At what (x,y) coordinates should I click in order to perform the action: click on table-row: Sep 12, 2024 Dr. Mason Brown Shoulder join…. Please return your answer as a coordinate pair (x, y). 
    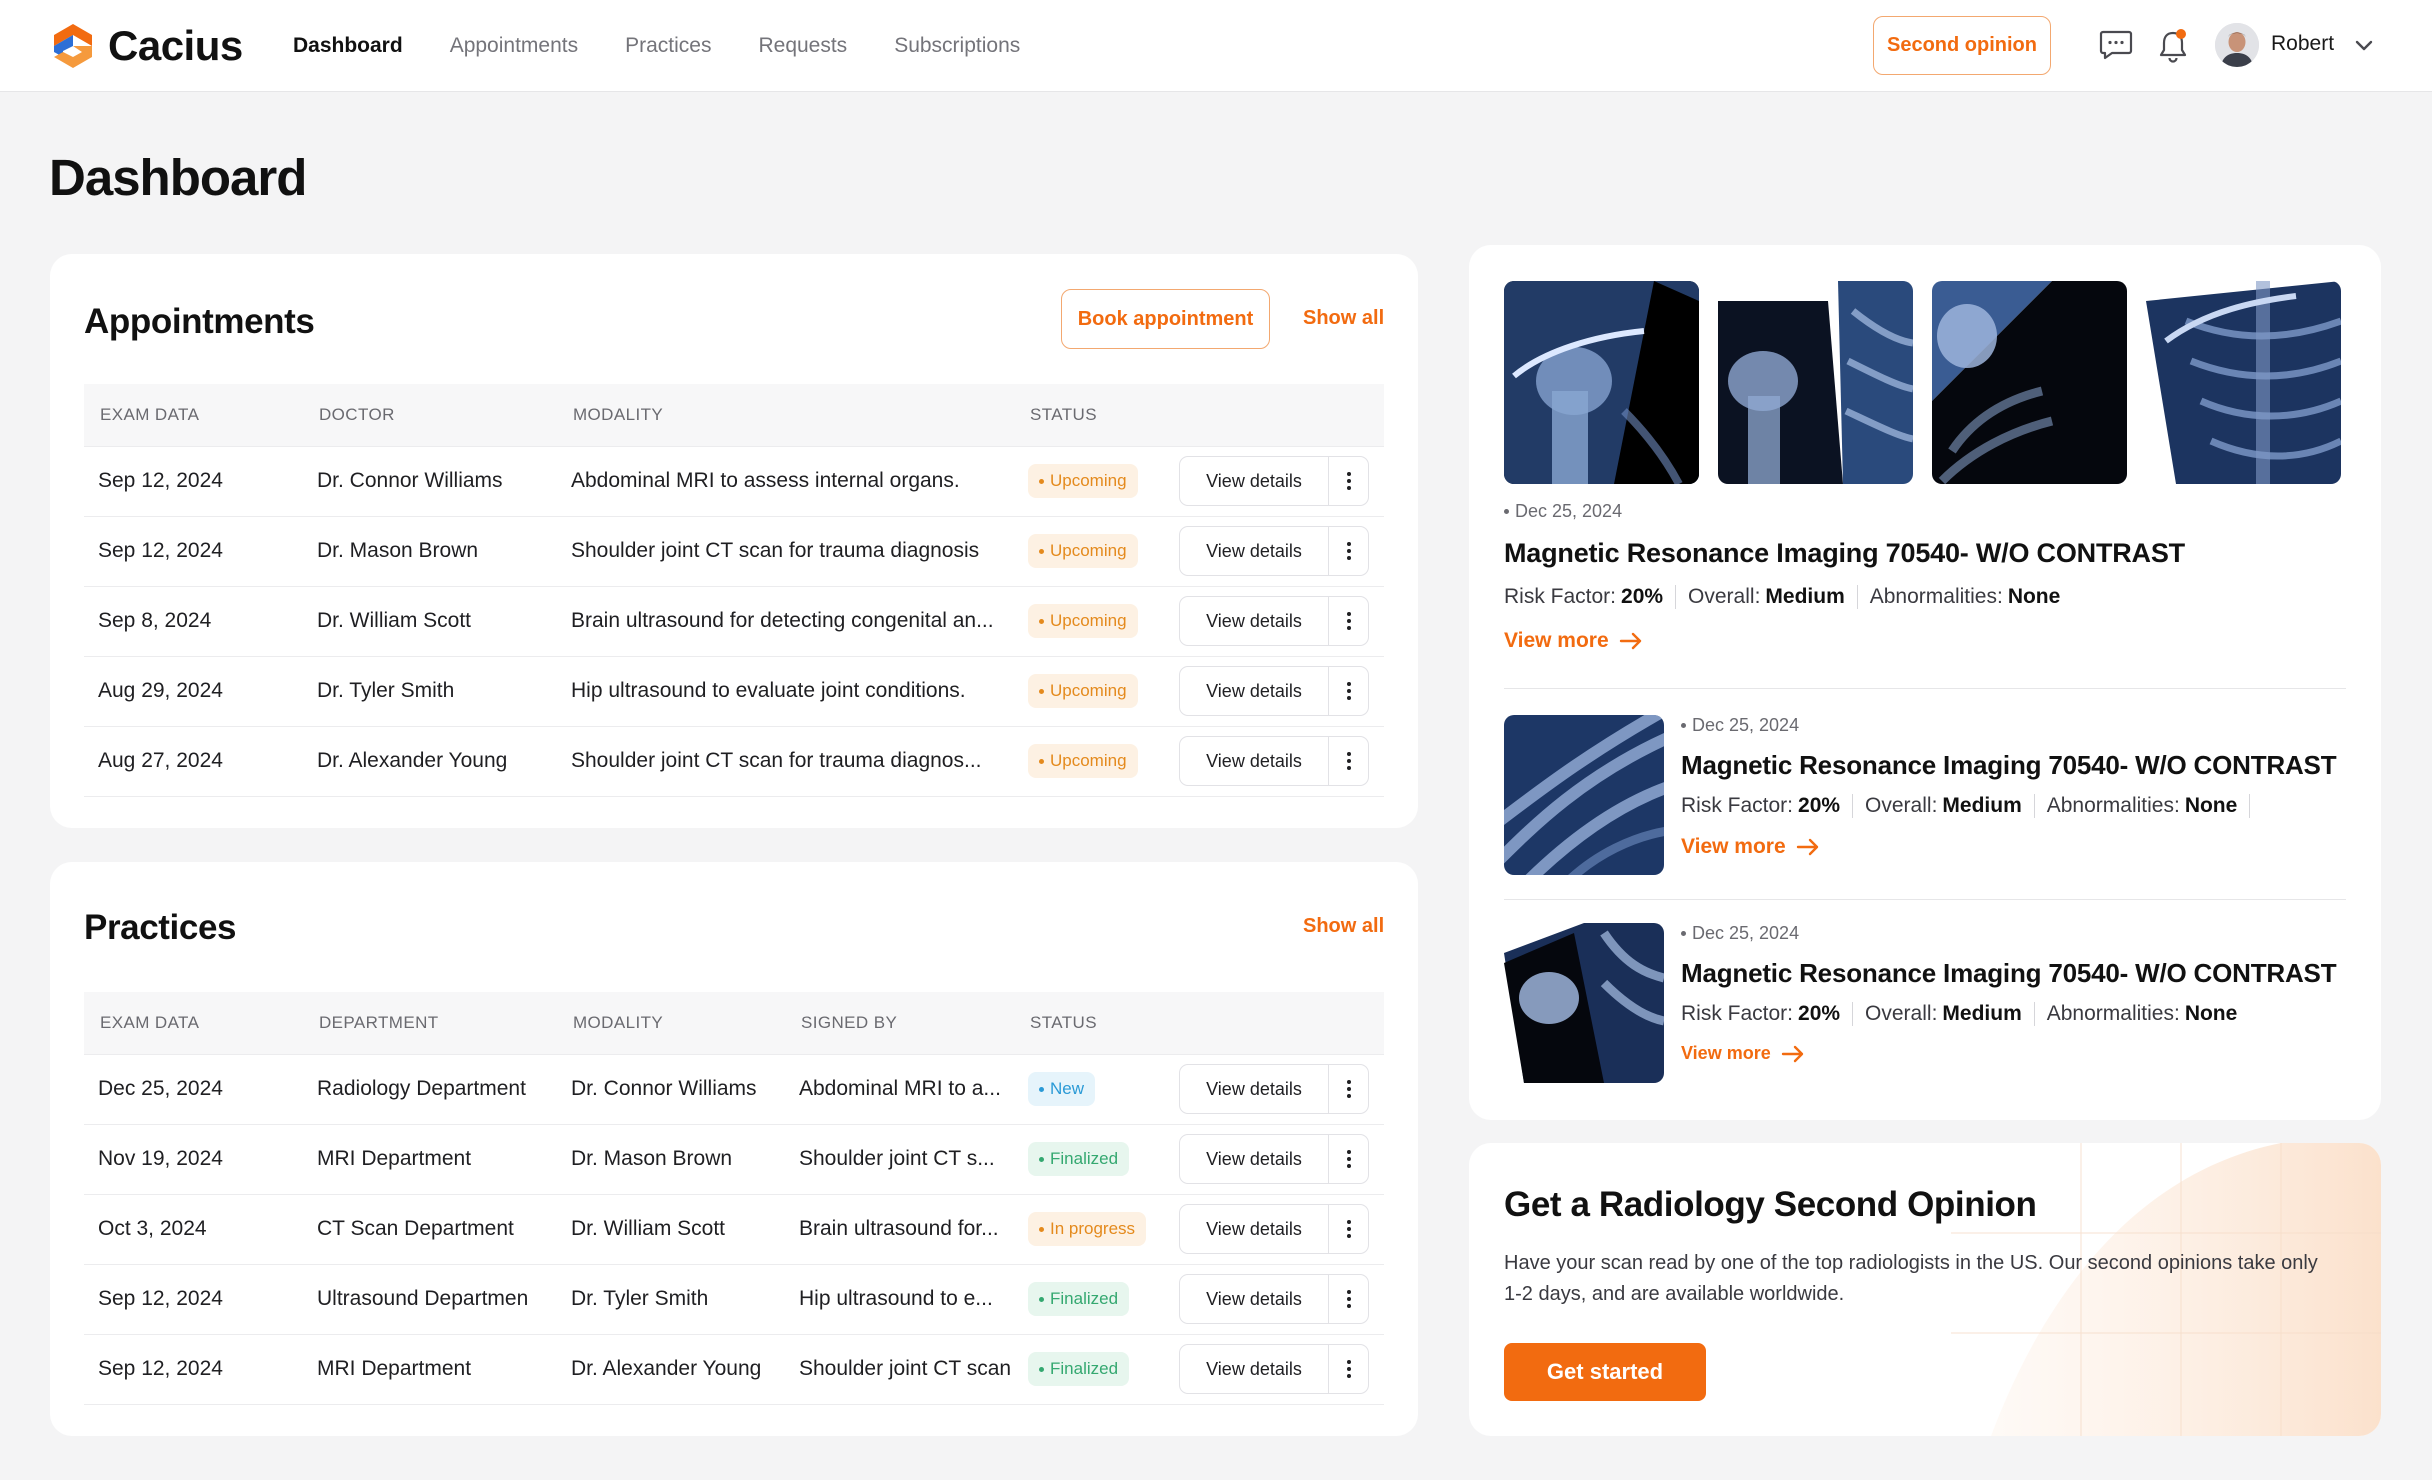
    Looking at the image, I should click on (734, 551).